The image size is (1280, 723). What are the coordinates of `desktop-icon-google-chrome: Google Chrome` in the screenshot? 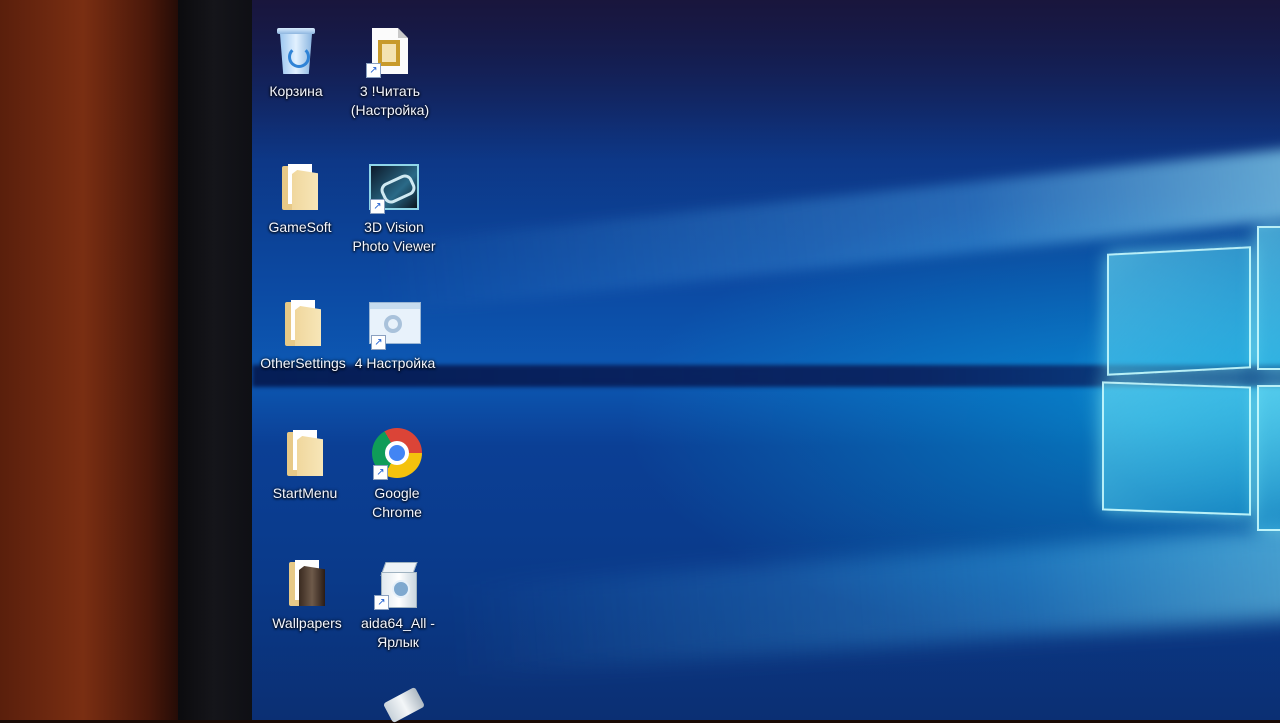 It's located at (397, 474).